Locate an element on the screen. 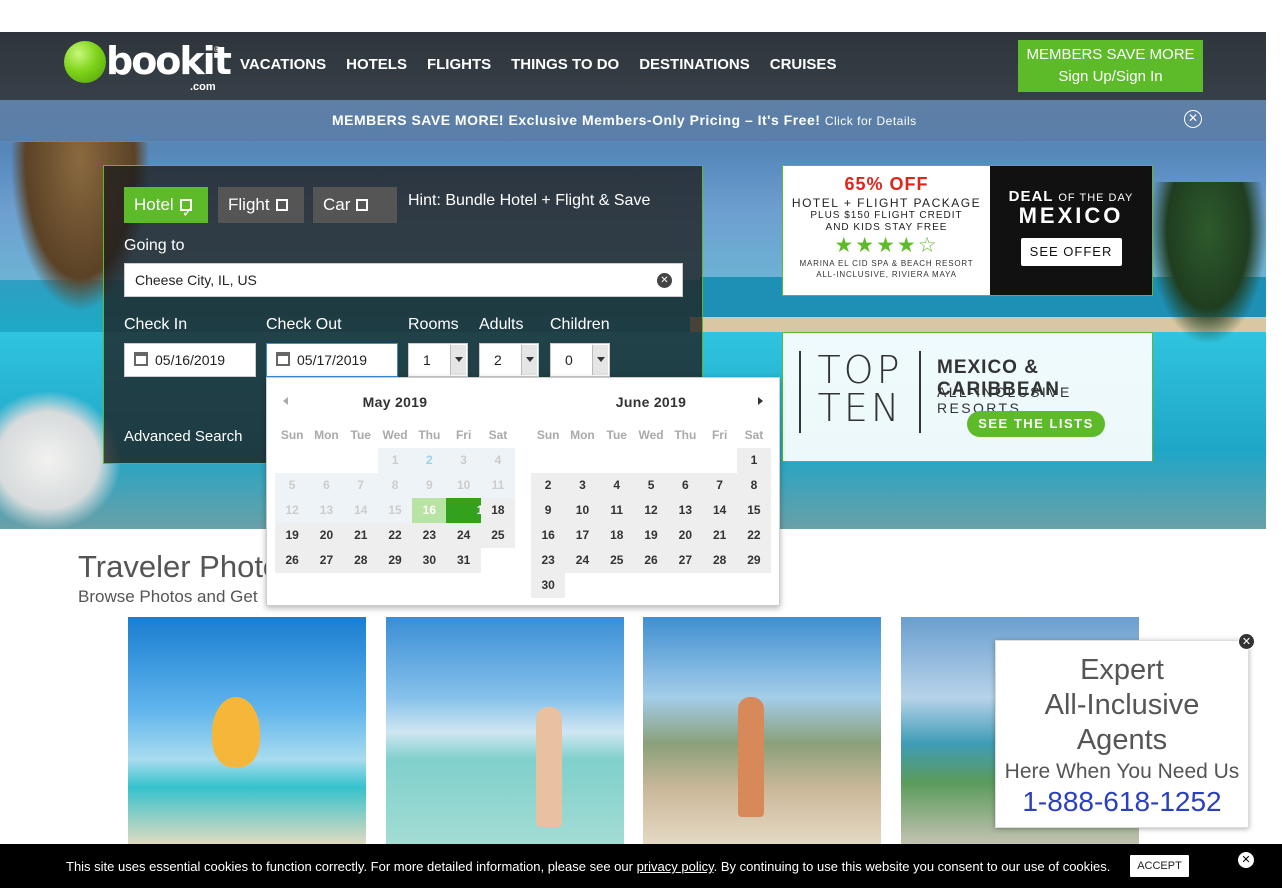  top-blank-bar is located at coordinates (641, 16).